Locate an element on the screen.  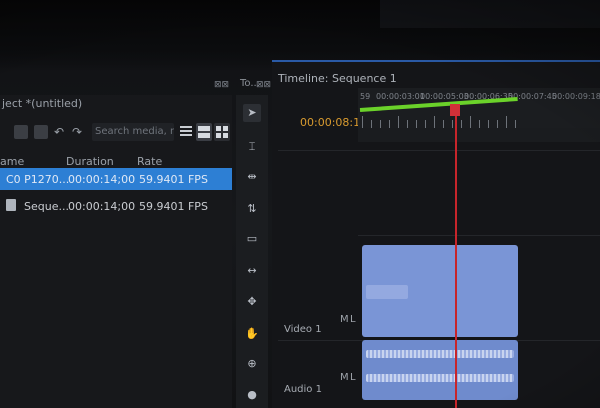
ruler-strip is located at coordinates (479, 135).